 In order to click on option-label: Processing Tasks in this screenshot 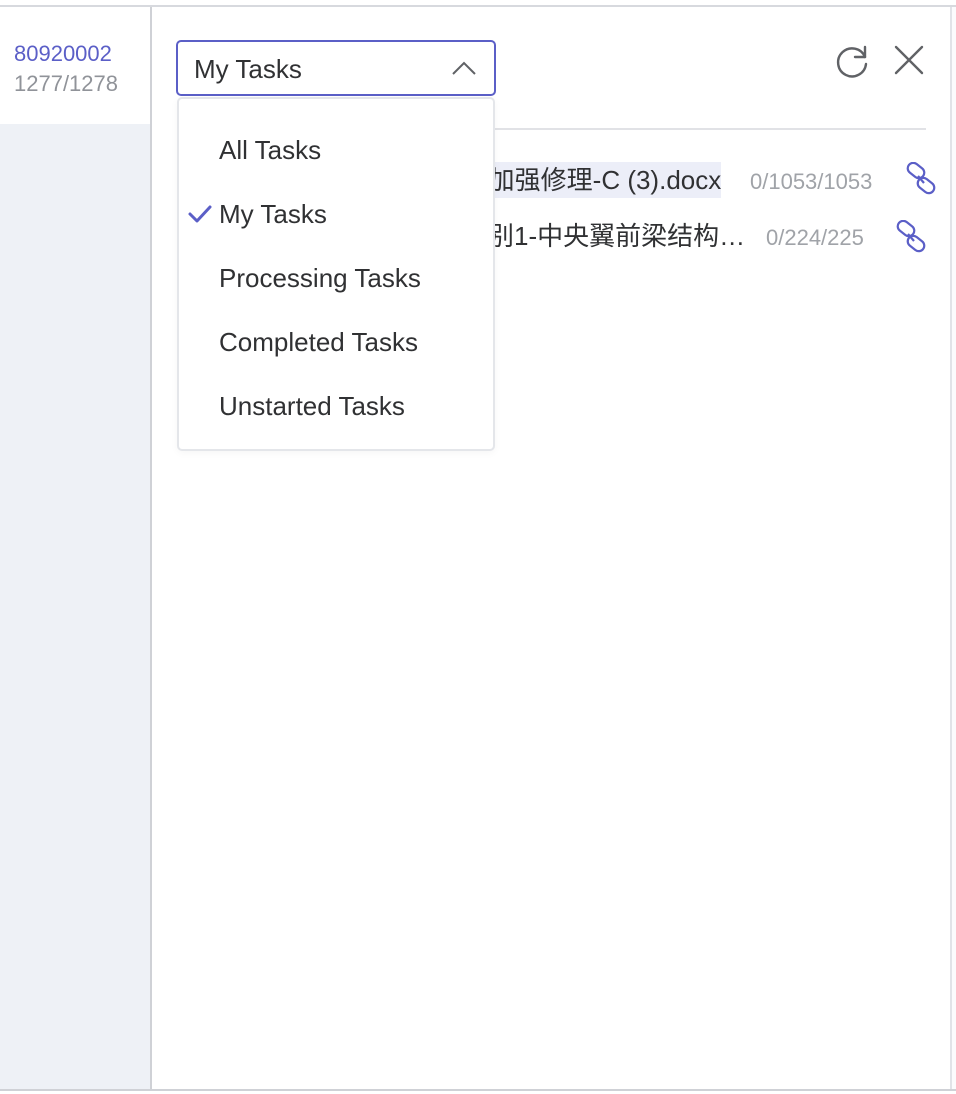, I will do `click(320, 278)`.